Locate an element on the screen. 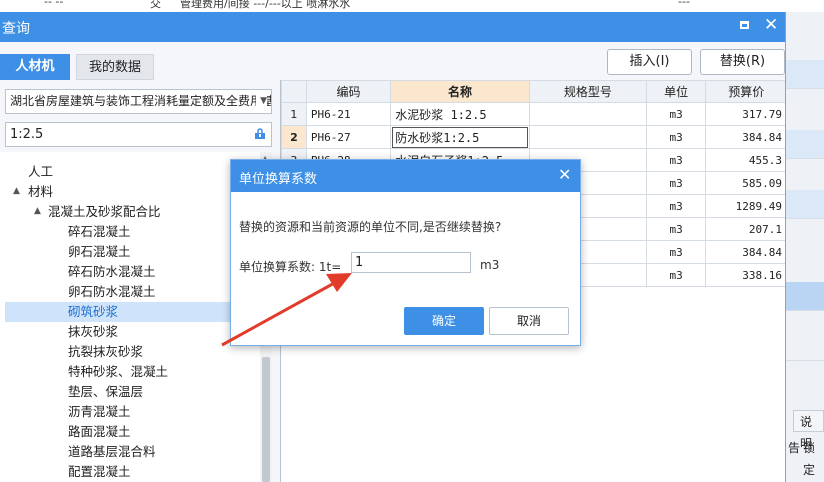 The height and width of the screenshot is (482, 824). background-tab-description: 说明 is located at coordinates (808, 430).